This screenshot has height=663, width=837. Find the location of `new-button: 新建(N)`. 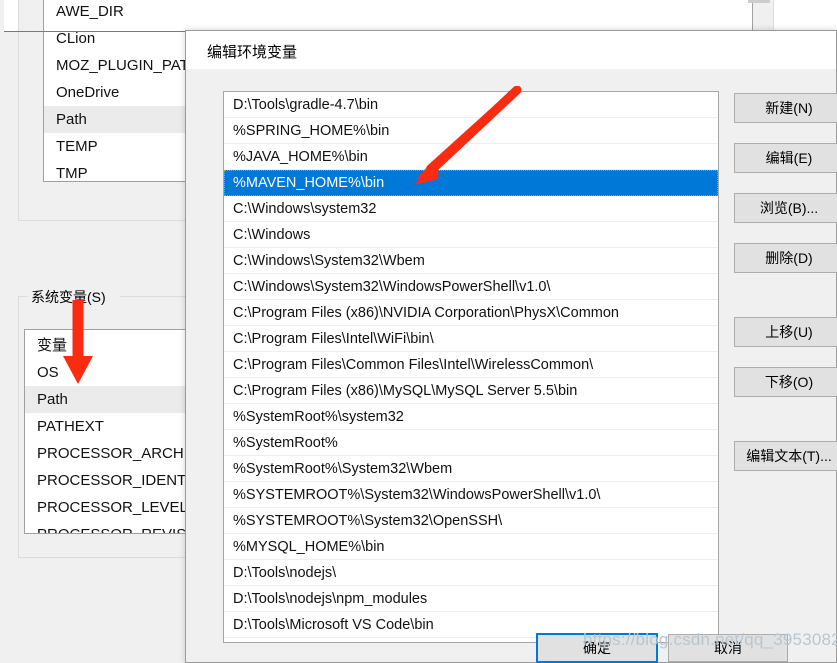

new-button: 新建(N) is located at coordinates (785, 108).